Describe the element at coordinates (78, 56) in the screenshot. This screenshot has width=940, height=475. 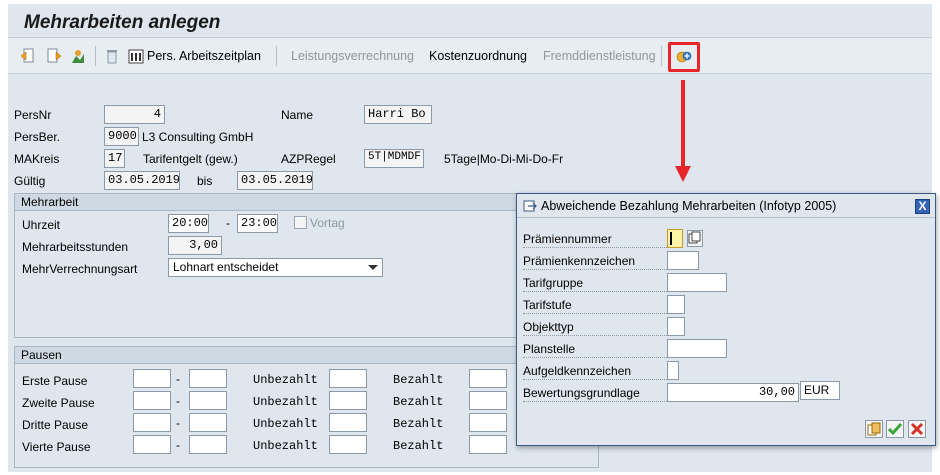
I see `overview-icon` at that location.